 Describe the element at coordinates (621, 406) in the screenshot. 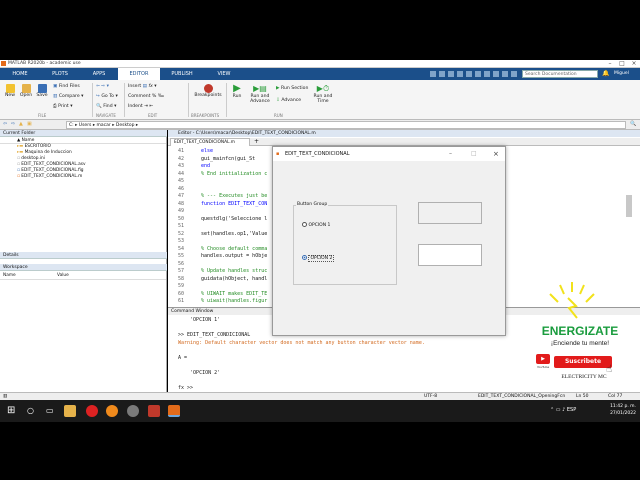

I see `clock-time: 11:42 p. m.` at that location.